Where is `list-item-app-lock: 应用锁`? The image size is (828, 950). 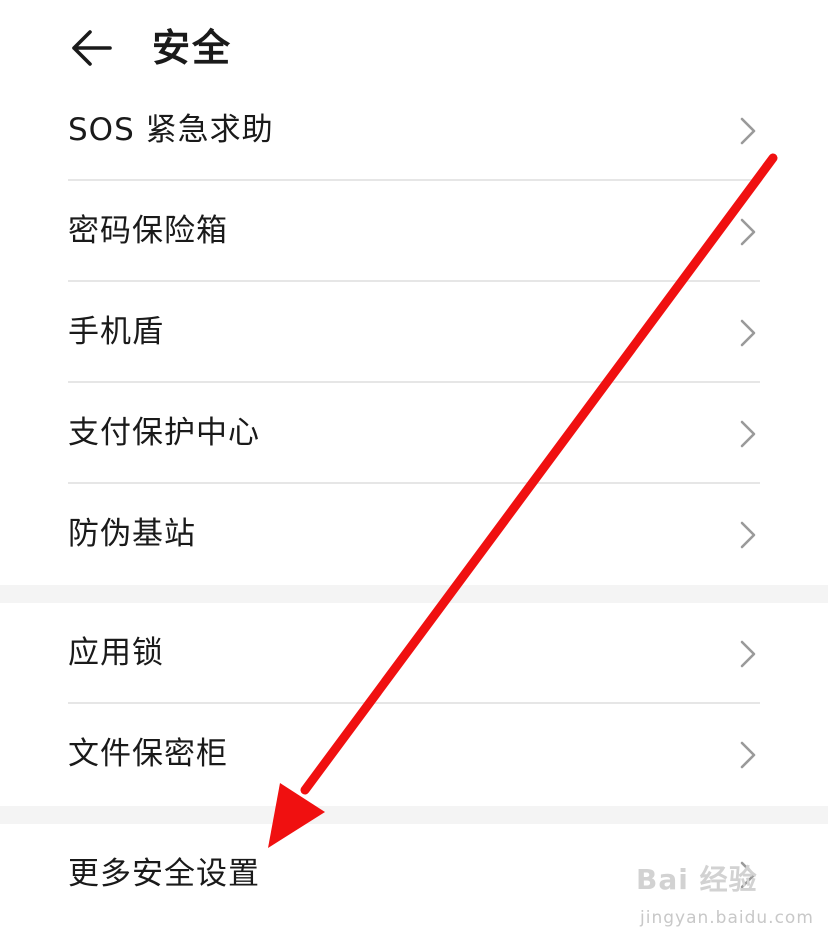
list-item-app-lock: 应用锁 is located at coordinates (414, 653).